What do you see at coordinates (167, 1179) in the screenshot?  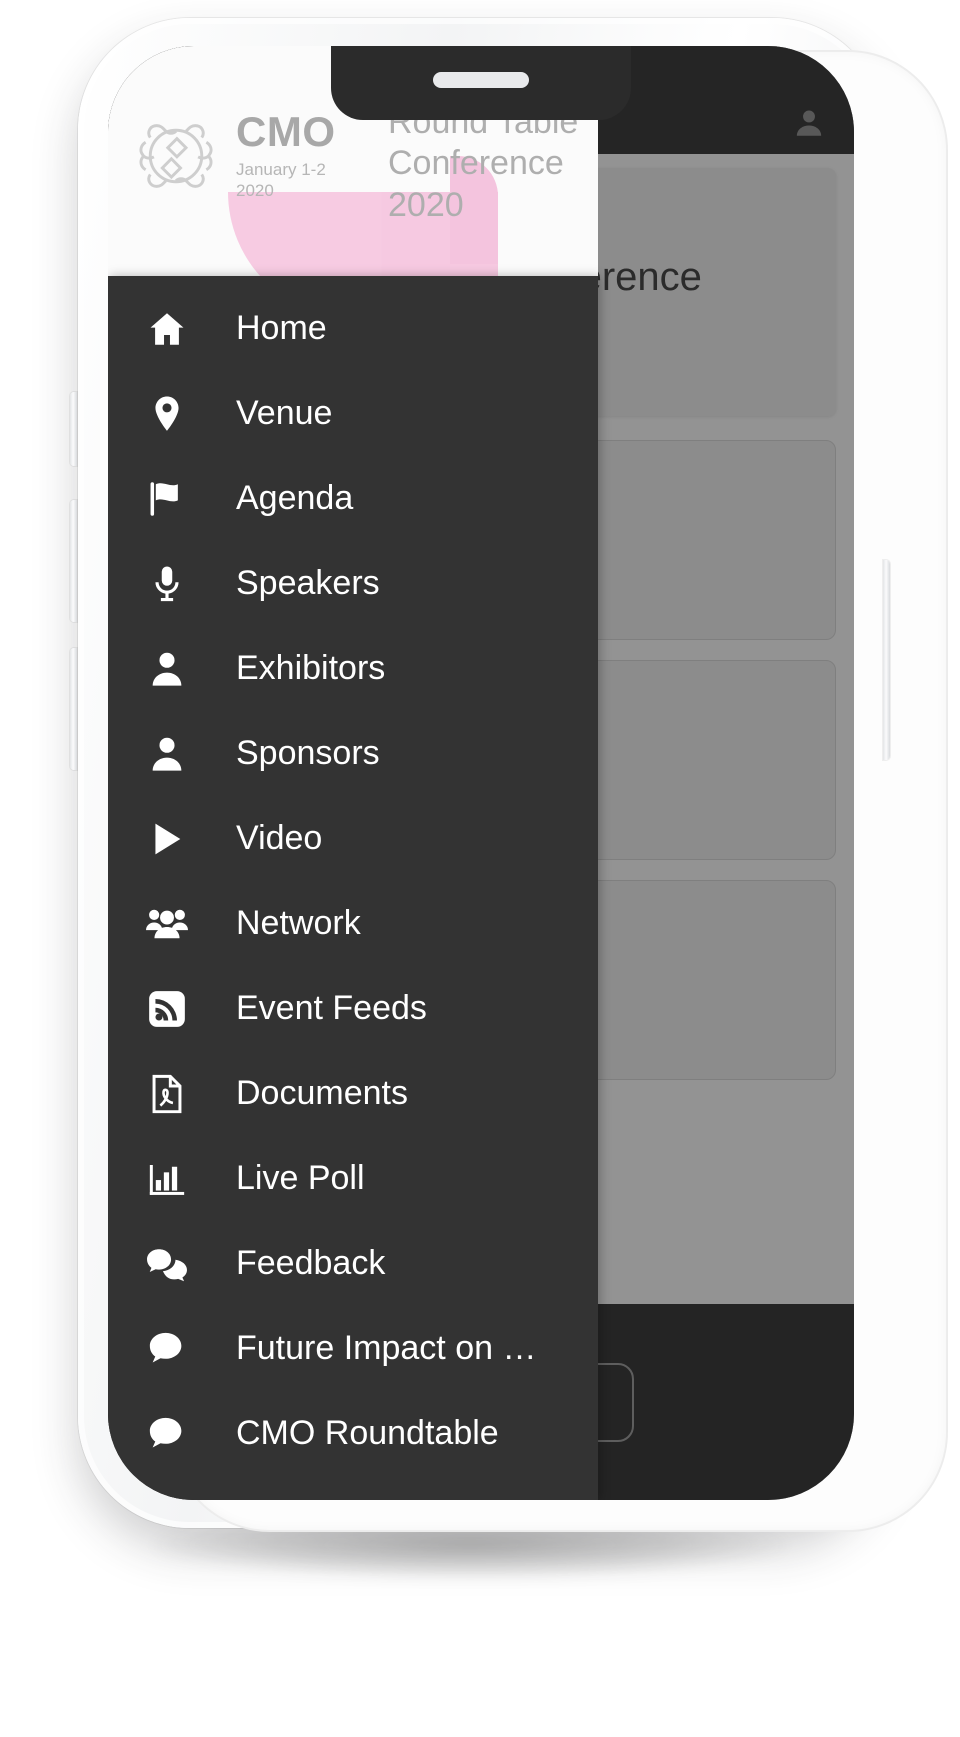 I see `bar-chart-icon` at bounding box center [167, 1179].